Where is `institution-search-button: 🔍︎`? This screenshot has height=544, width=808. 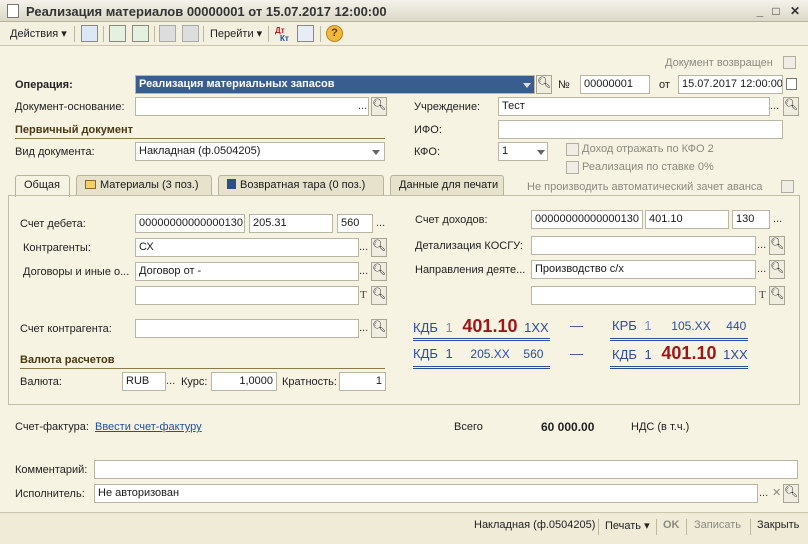
institution-search-button: 🔍︎ is located at coordinates (791, 106).